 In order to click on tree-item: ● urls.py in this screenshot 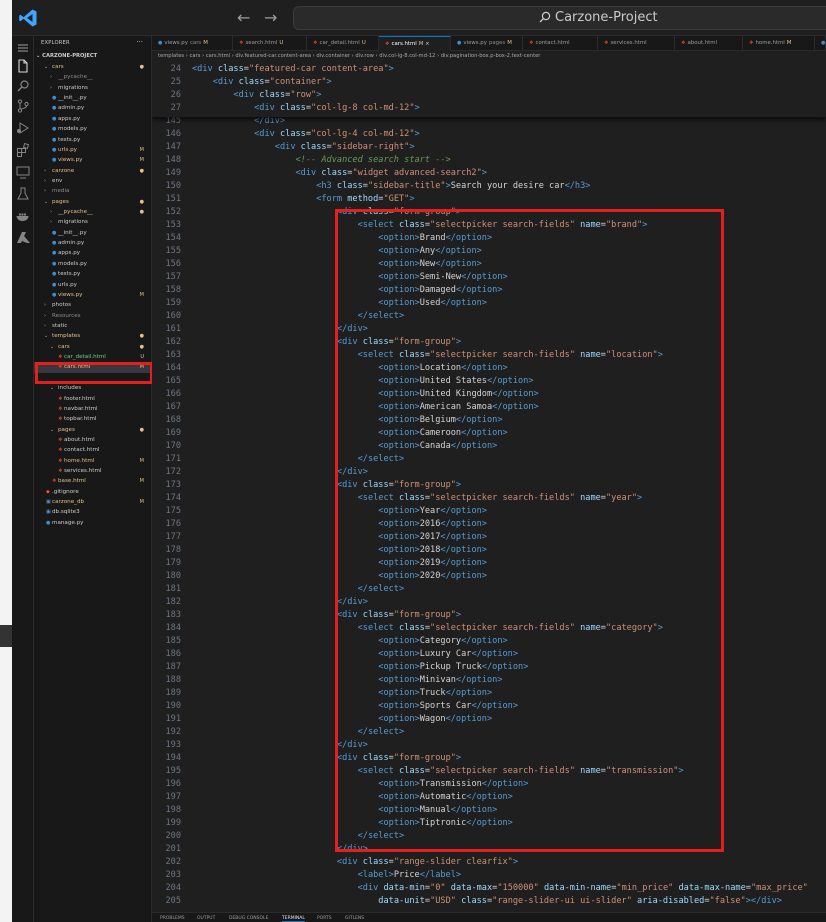, I will do `click(93, 285)`.